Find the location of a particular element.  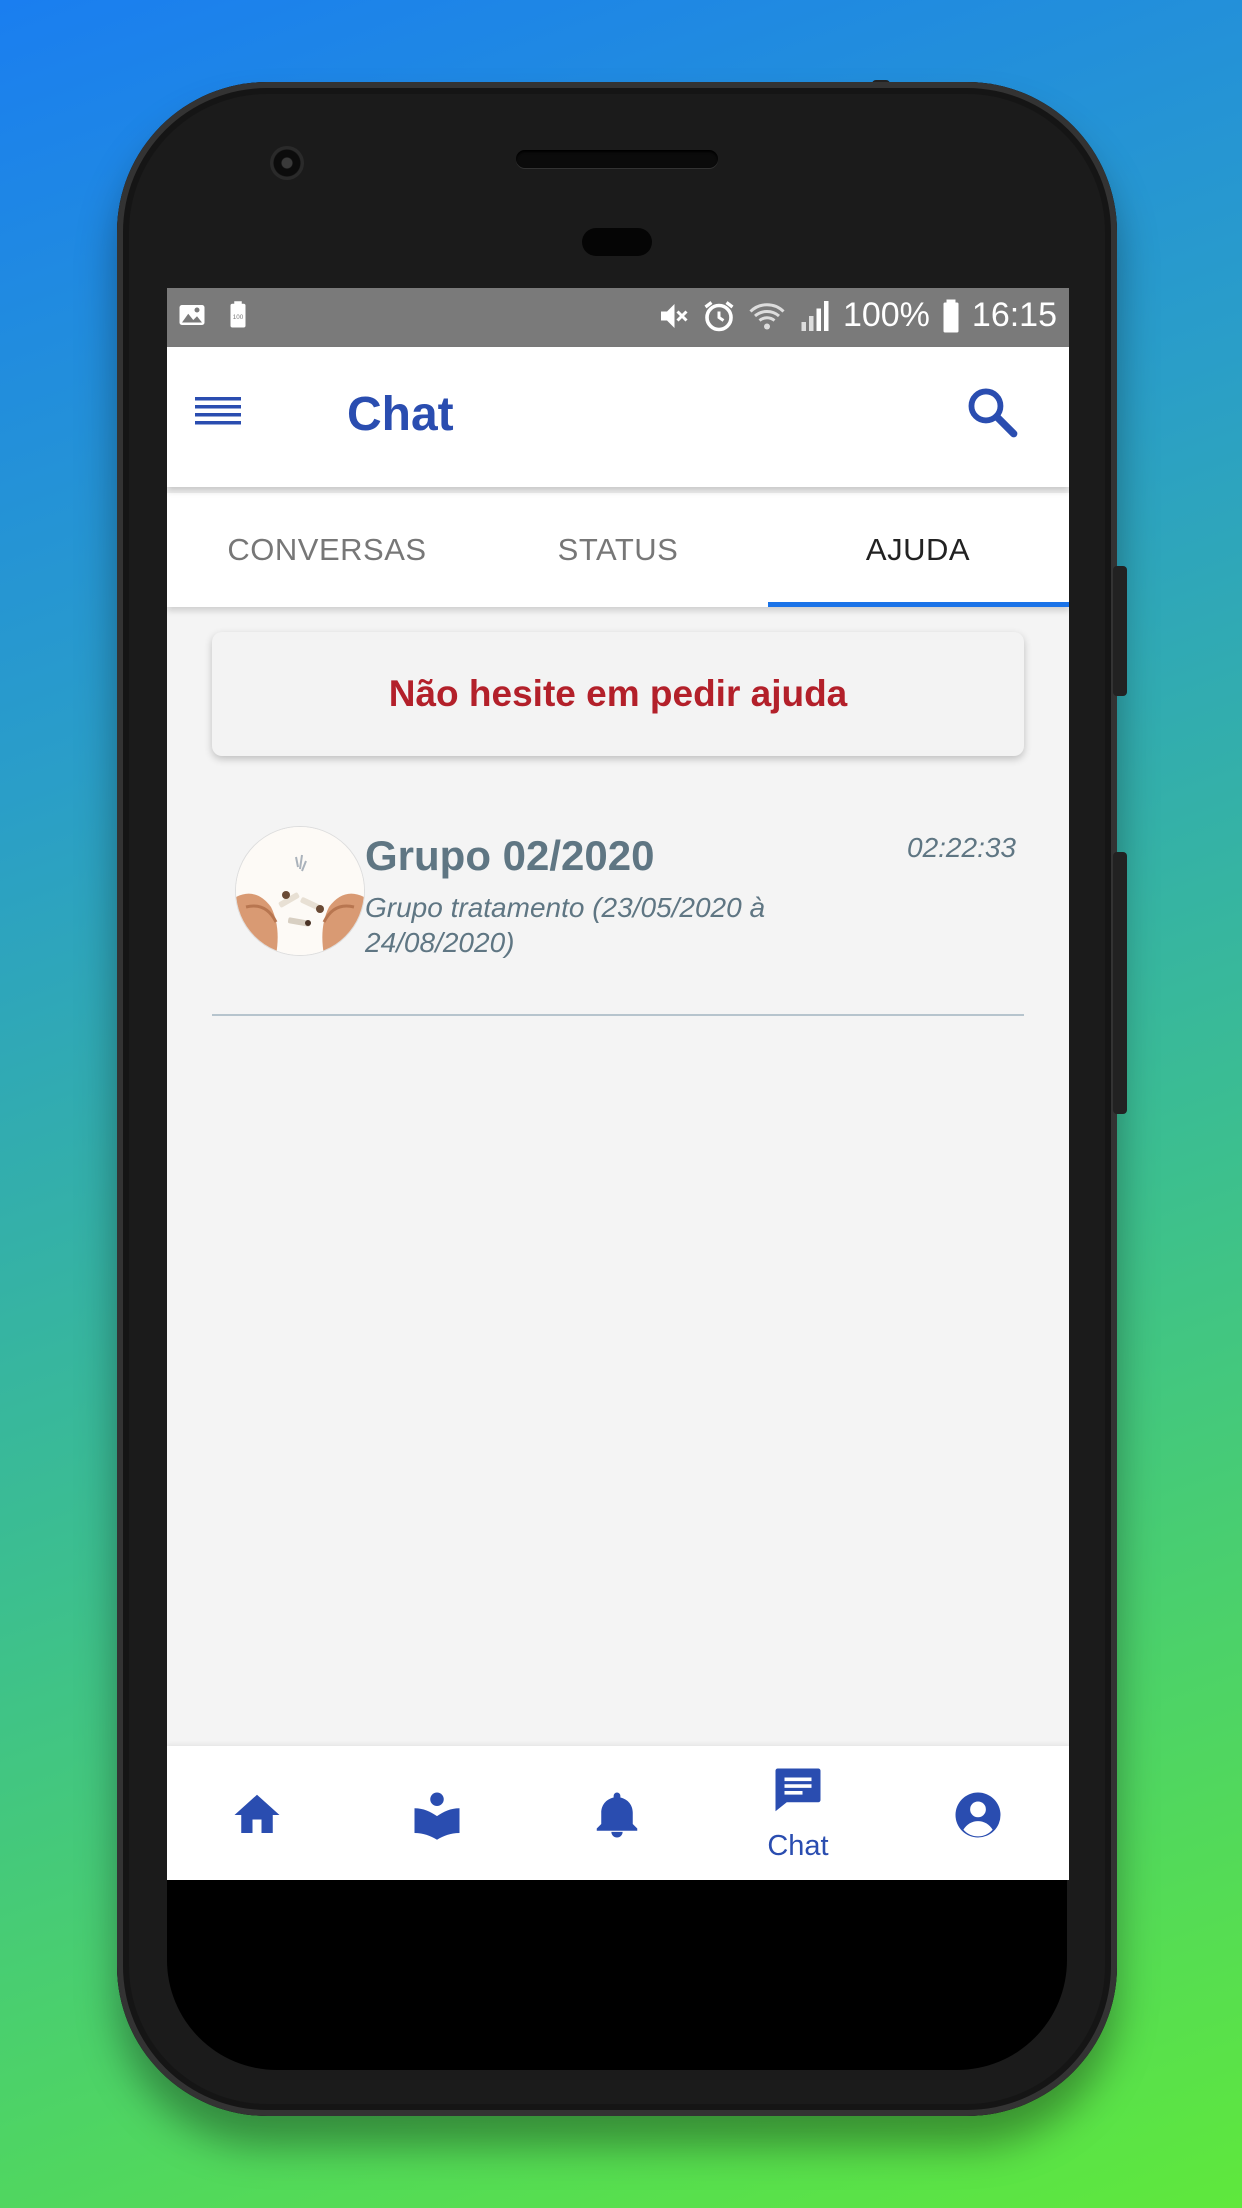

battery-full-notification-icon: 100 is located at coordinates (238, 314).